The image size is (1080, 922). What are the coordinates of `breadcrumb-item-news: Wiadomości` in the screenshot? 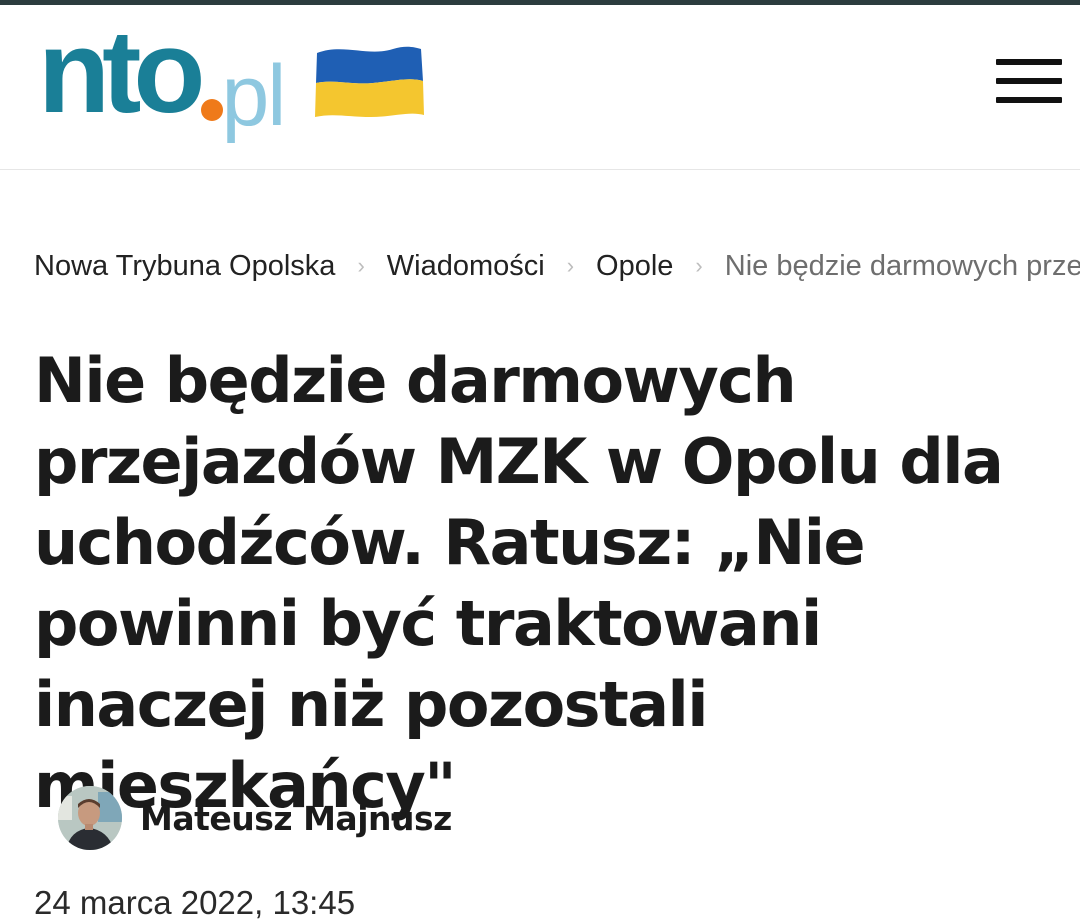 It's located at (466, 266).